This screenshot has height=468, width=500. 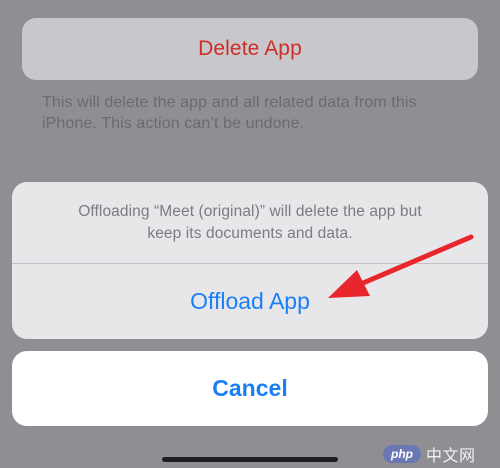 I want to click on php-watermark: php 中文网, so click(x=439, y=454).